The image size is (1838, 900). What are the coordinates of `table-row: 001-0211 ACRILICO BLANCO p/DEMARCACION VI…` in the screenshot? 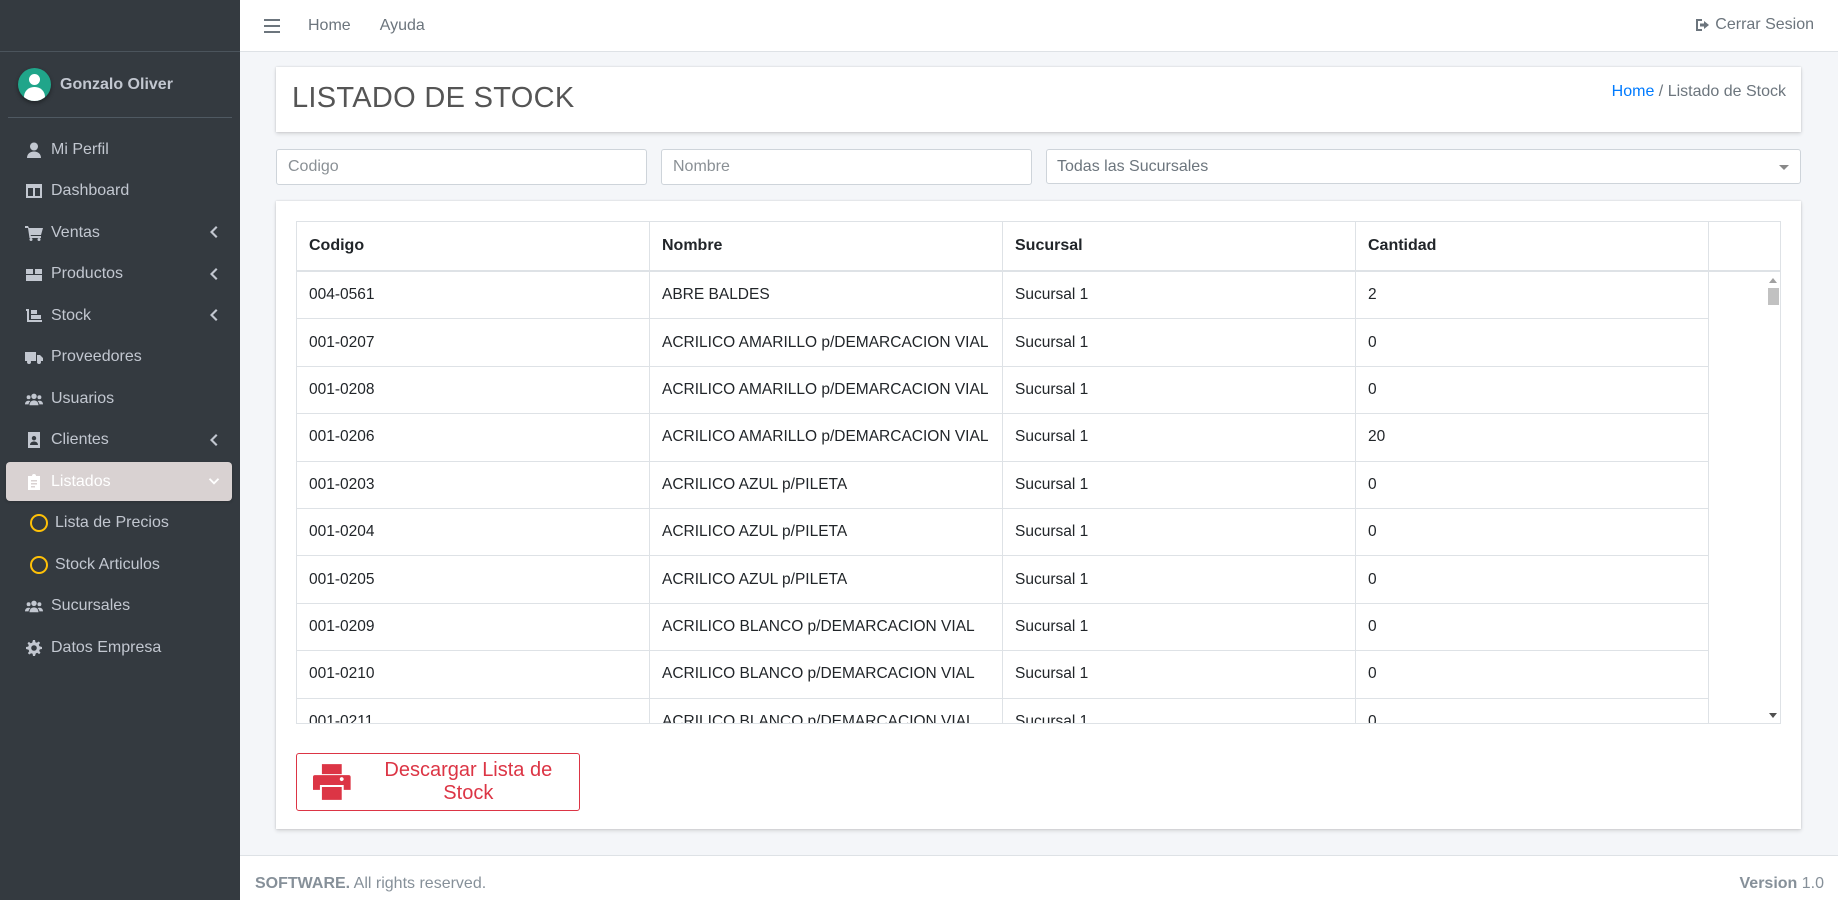 It's located at (1003, 710).